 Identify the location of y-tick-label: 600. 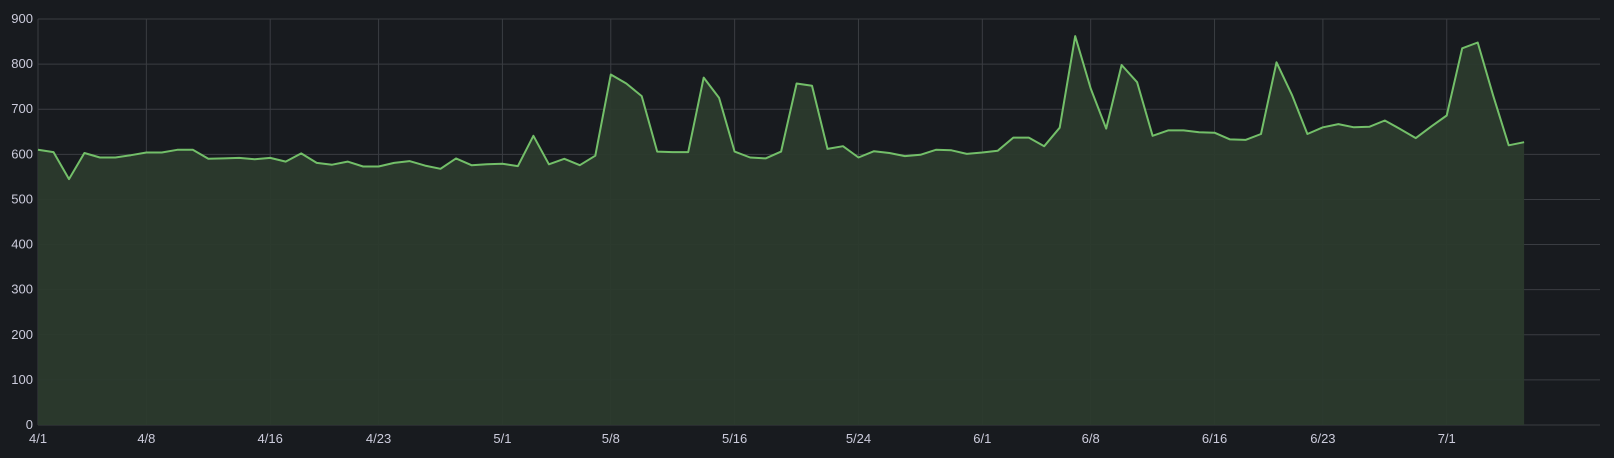
(22, 153).